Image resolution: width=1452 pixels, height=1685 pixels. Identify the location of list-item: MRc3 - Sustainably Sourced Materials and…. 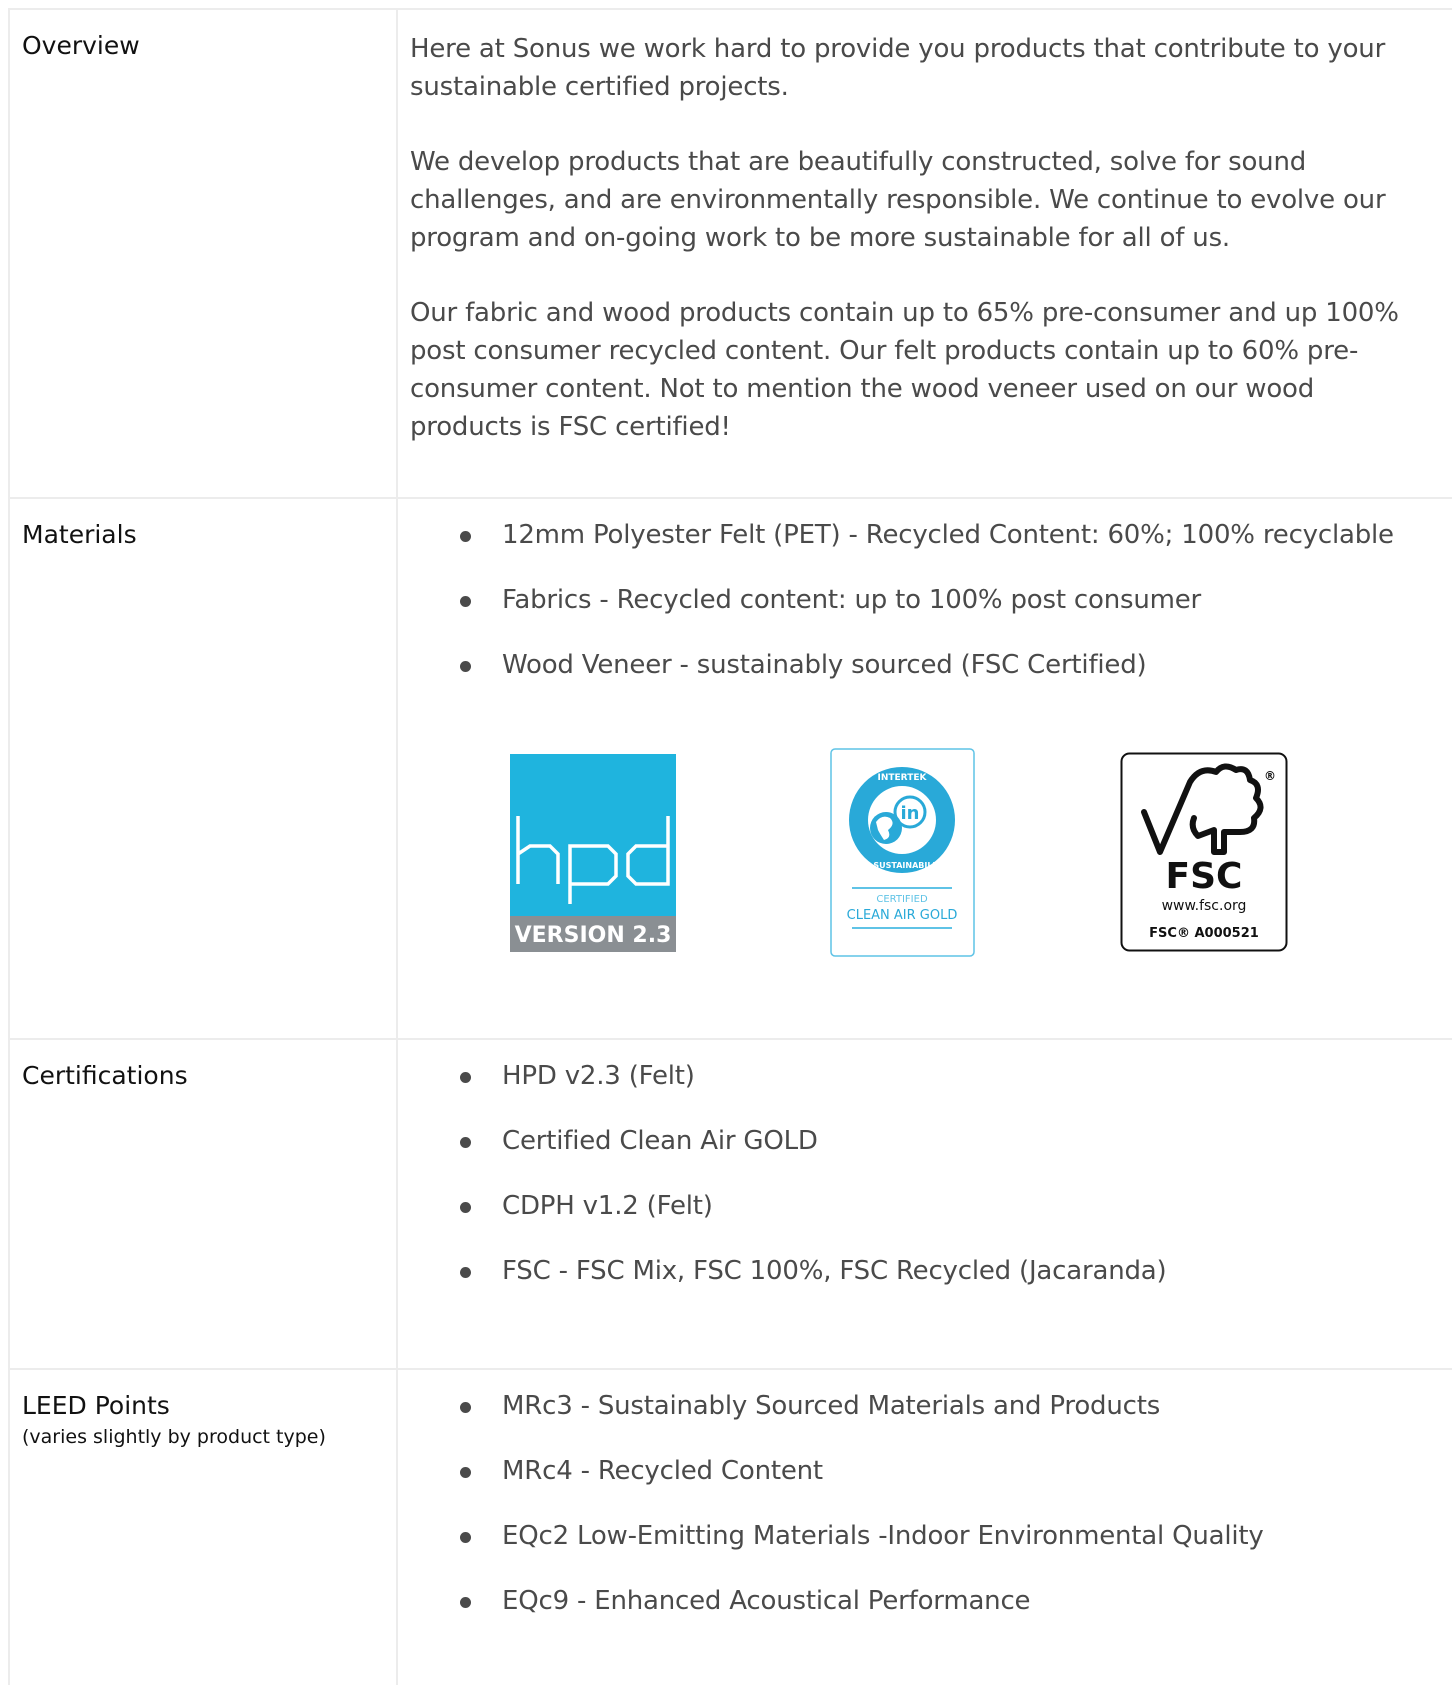
(953, 1406).